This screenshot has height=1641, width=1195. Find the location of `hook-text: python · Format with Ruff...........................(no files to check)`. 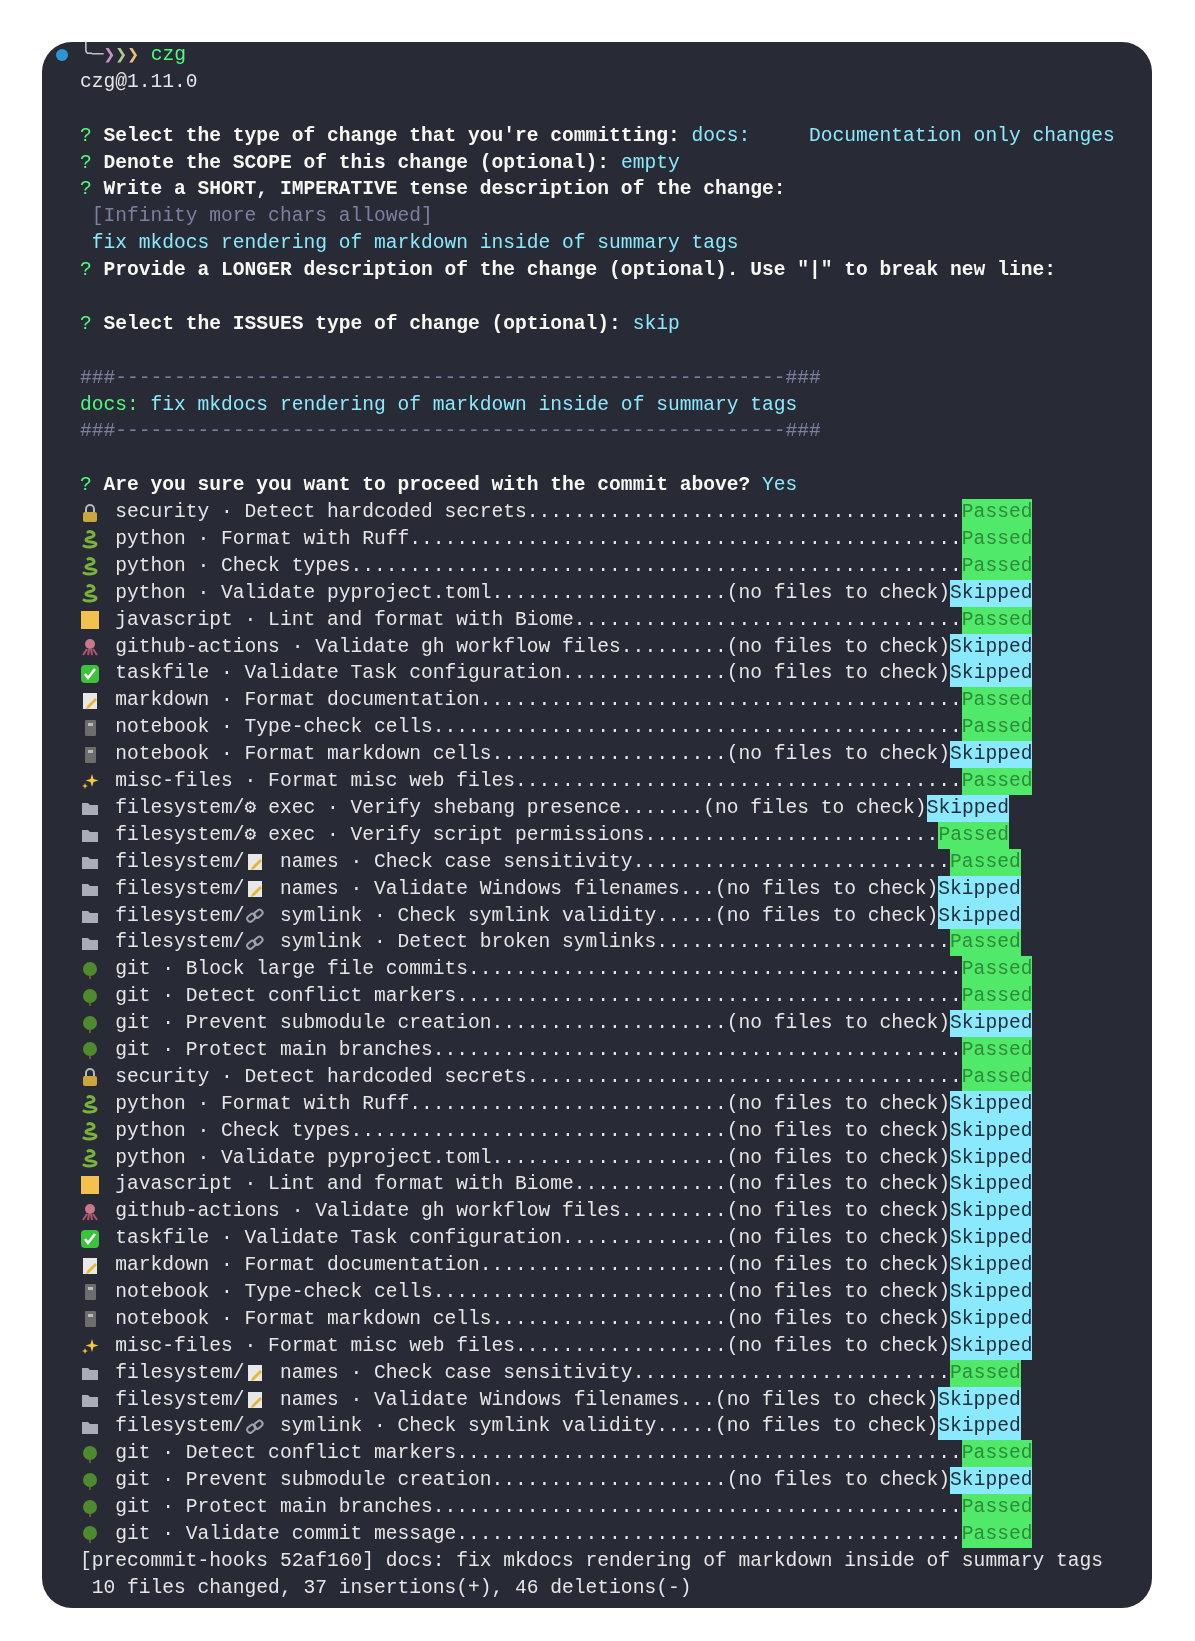

hook-text: python · Format with Ruff...........................(no files to check) is located at coordinates (533, 1104).